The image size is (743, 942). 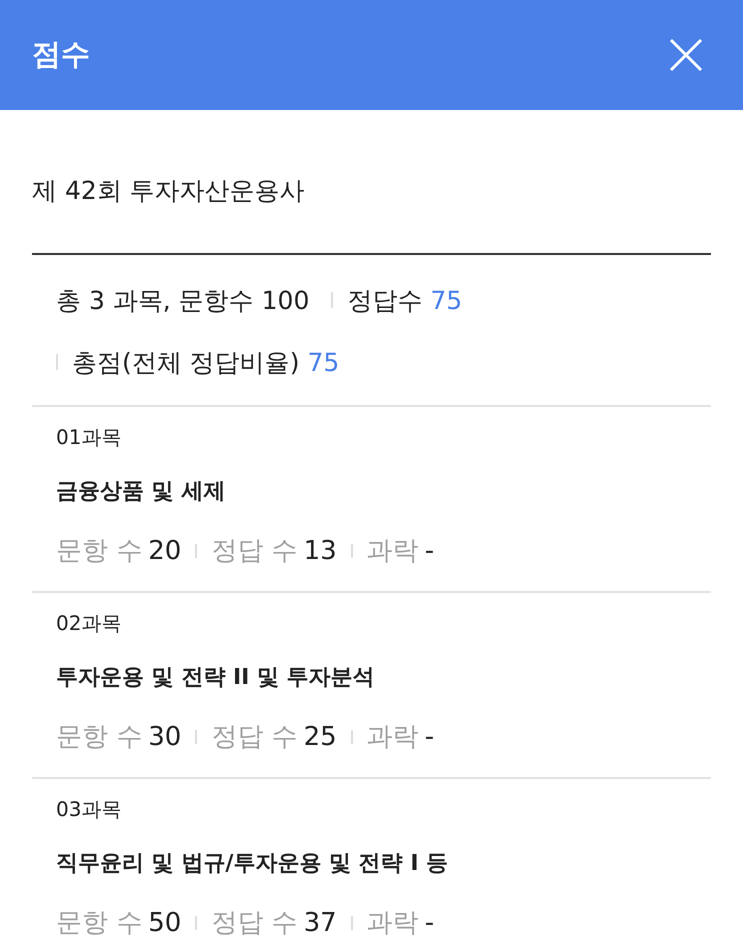 I want to click on stat-value: 20, so click(x=165, y=551).